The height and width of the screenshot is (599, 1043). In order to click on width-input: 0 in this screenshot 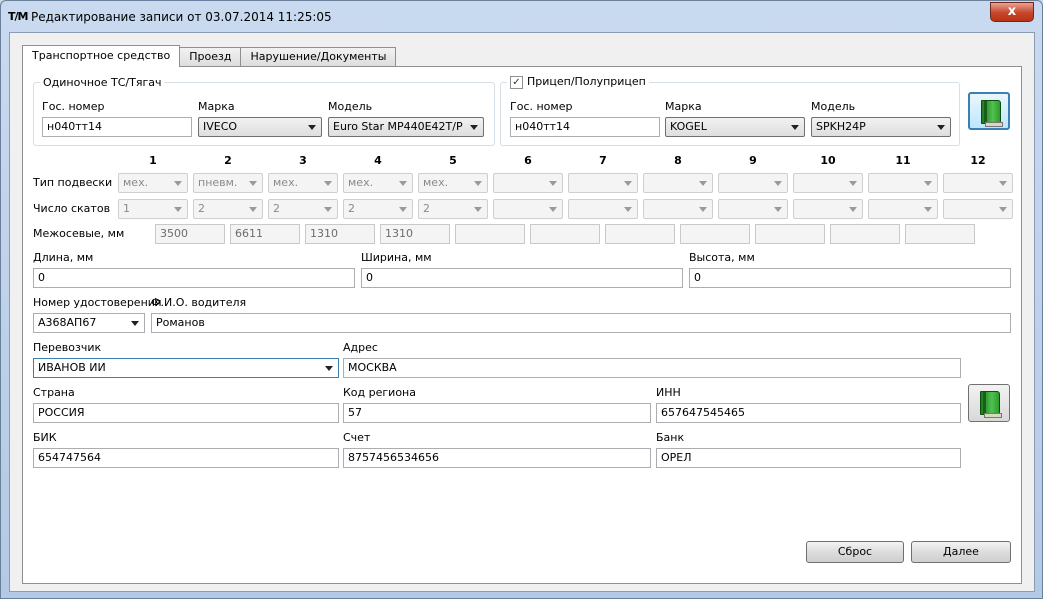, I will do `click(522, 278)`.